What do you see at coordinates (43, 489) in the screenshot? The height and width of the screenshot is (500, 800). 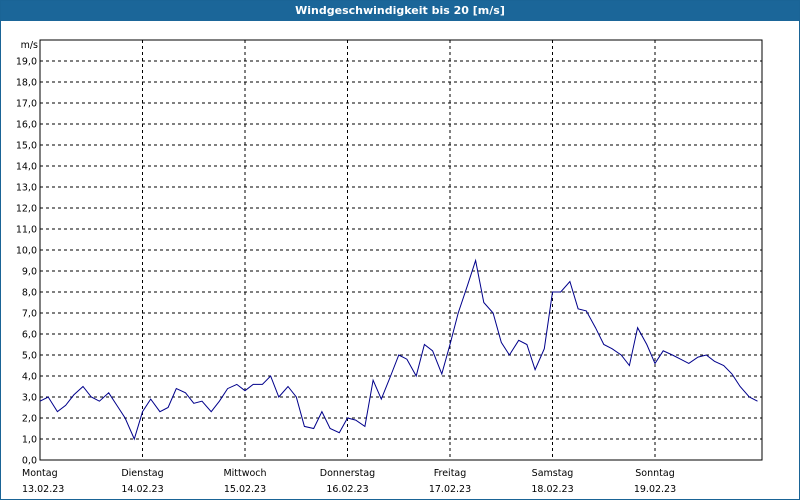 I see `x-date-label: 13.02.23` at bounding box center [43, 489].